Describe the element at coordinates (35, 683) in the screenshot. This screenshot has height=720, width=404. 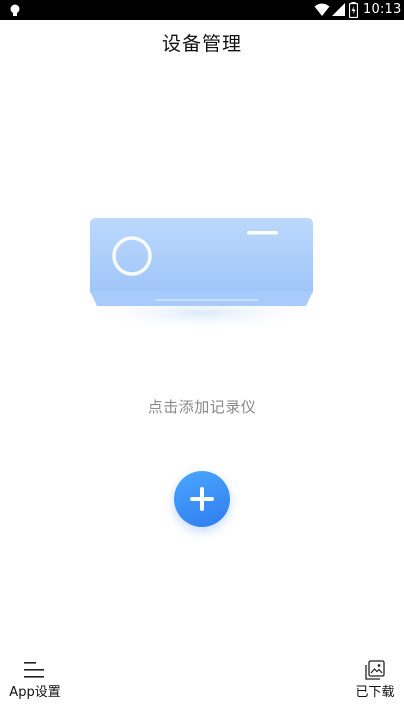
I see `app-settings-button: App设置` at that location.